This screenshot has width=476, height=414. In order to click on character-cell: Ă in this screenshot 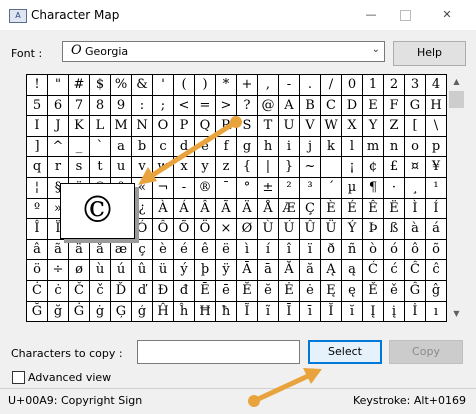, I will do `click(289, 270)`.